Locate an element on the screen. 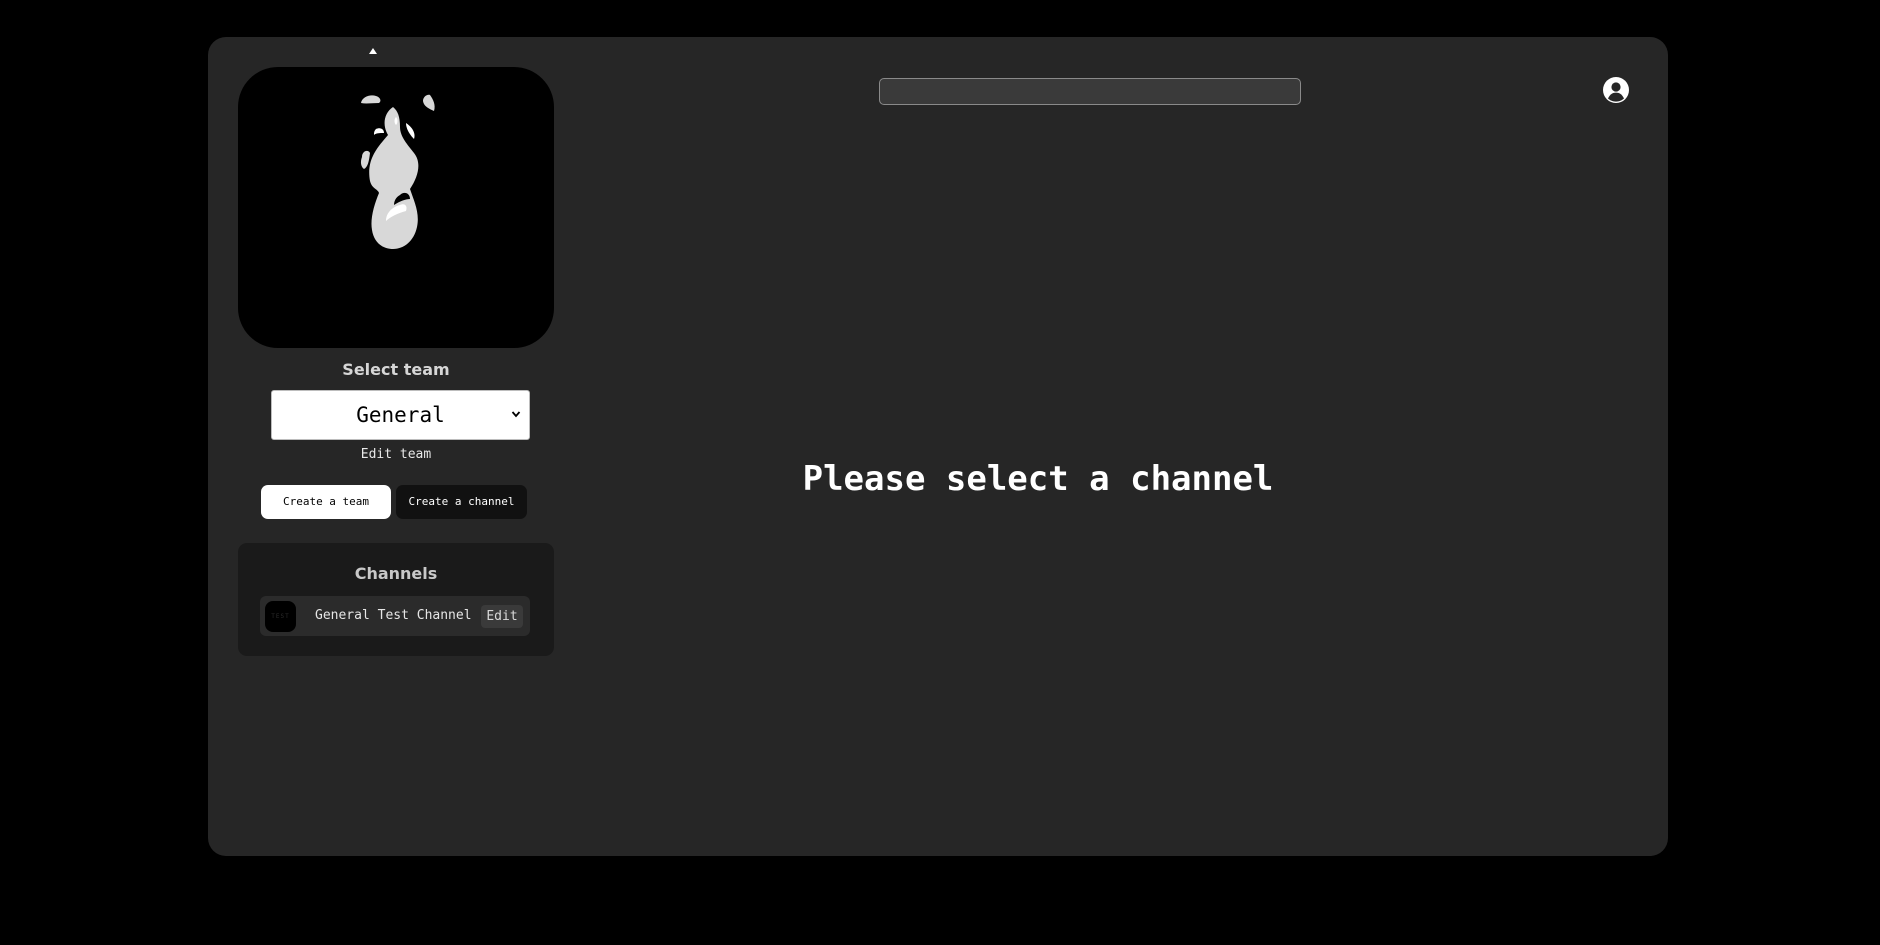  user-circle-icon is located at coordinates (1616, 90).